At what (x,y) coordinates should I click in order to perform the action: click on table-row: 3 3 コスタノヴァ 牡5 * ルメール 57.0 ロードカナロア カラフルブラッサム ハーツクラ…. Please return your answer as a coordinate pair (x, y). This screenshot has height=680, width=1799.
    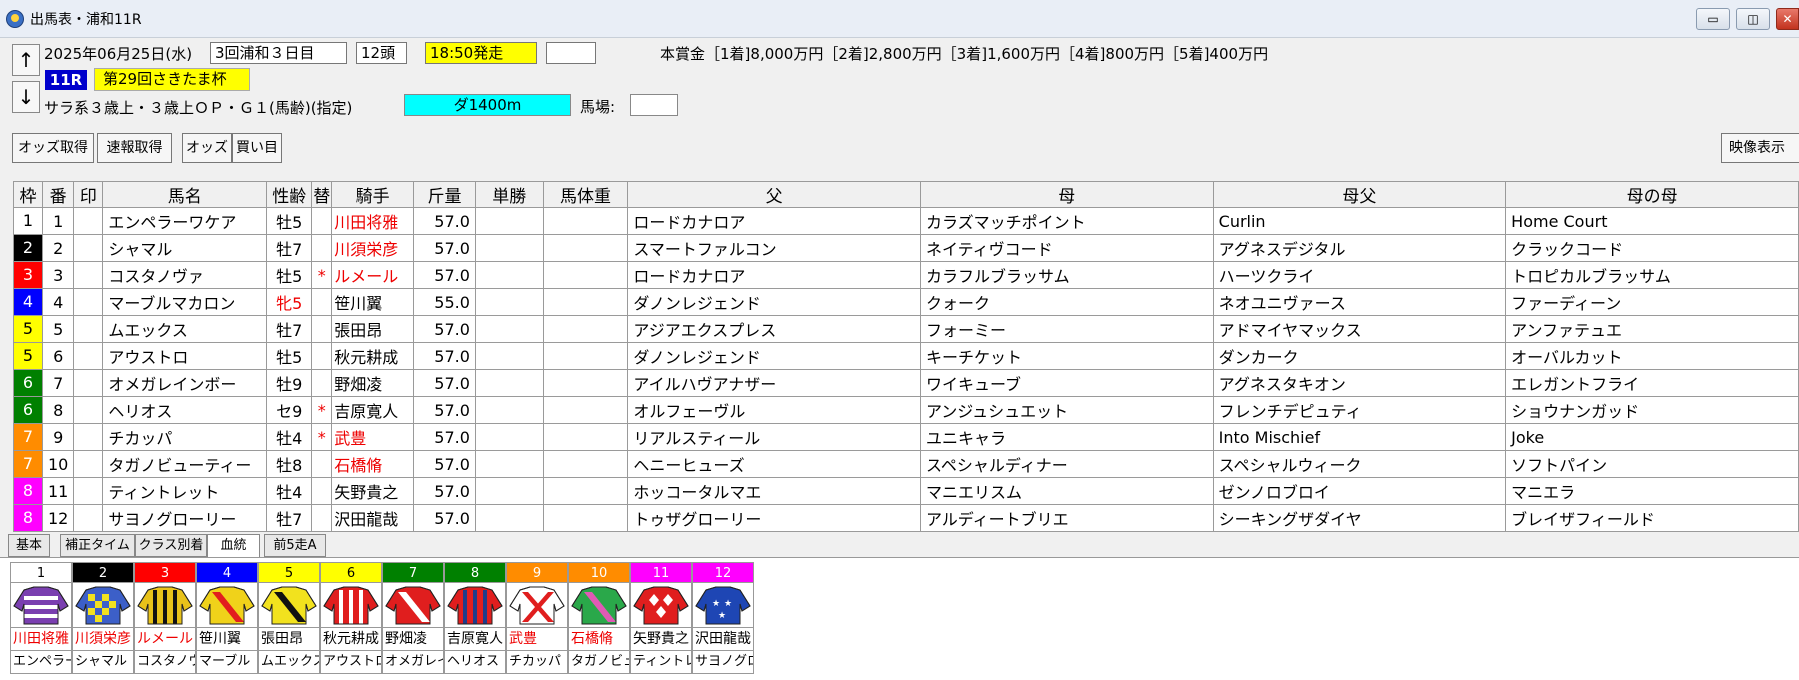
    Looking at the image, I should click on (906, 275).